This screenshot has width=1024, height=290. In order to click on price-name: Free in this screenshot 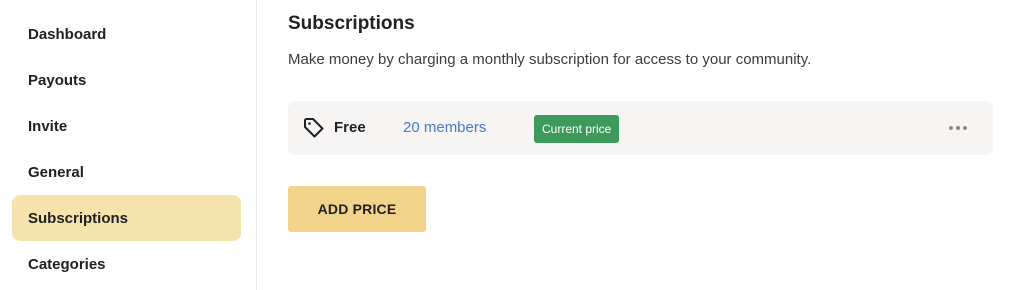, I will do `click(350, 127)`.